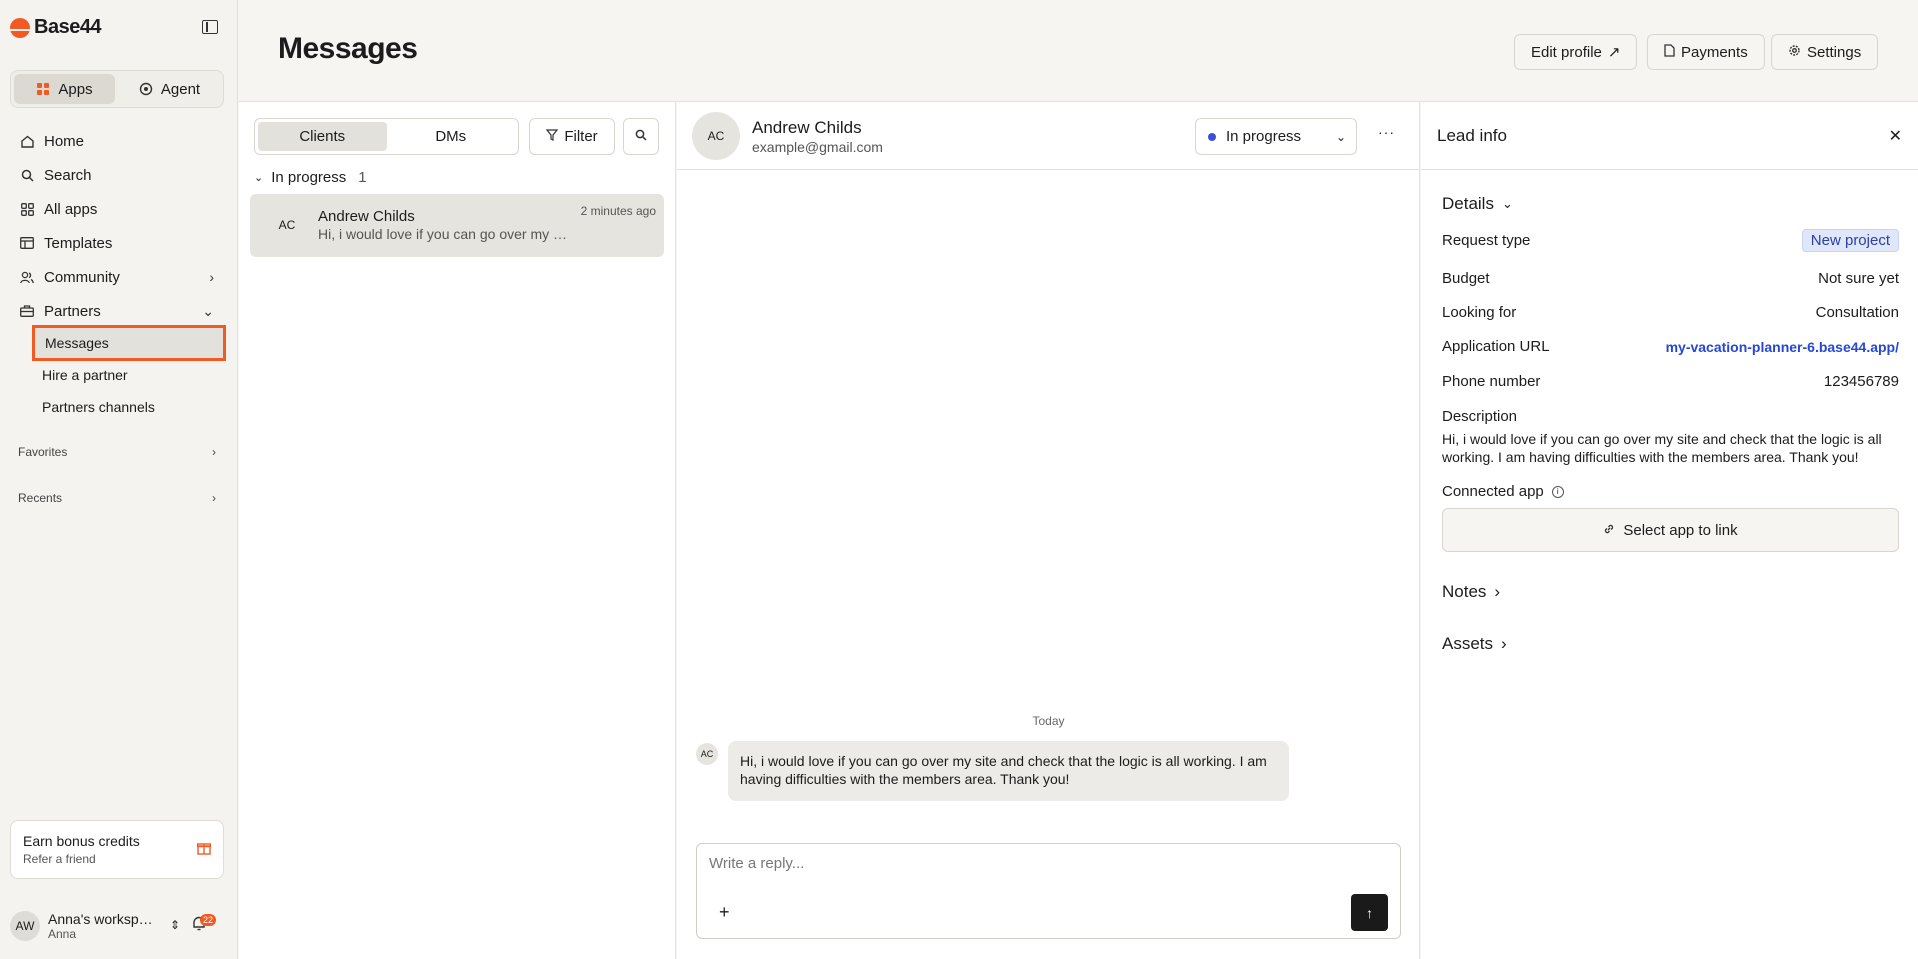 This screenshot has height=959, width=1918. I want to click on group-count: 1, so click(362, 177).